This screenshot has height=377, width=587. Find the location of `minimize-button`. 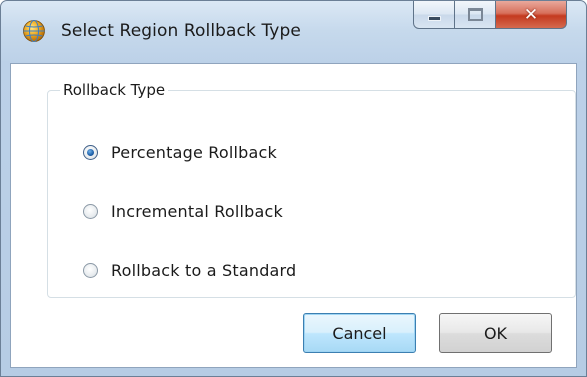

minimize-button is located at coordinates (434, 15).